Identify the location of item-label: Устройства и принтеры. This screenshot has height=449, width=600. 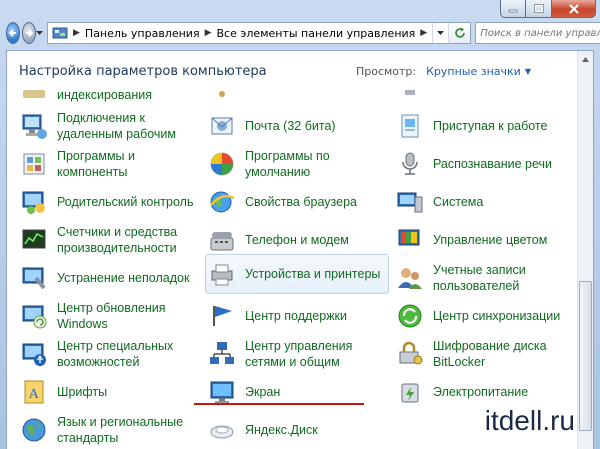
(313, 274).